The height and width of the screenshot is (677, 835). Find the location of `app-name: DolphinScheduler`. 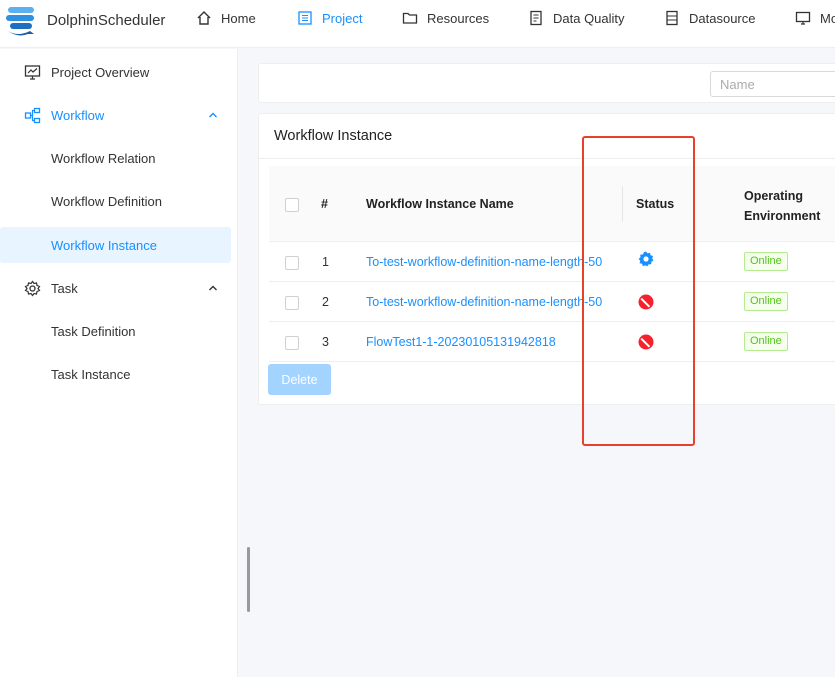

app-name: DolphinScheduler is located at coordinates (106, 20).